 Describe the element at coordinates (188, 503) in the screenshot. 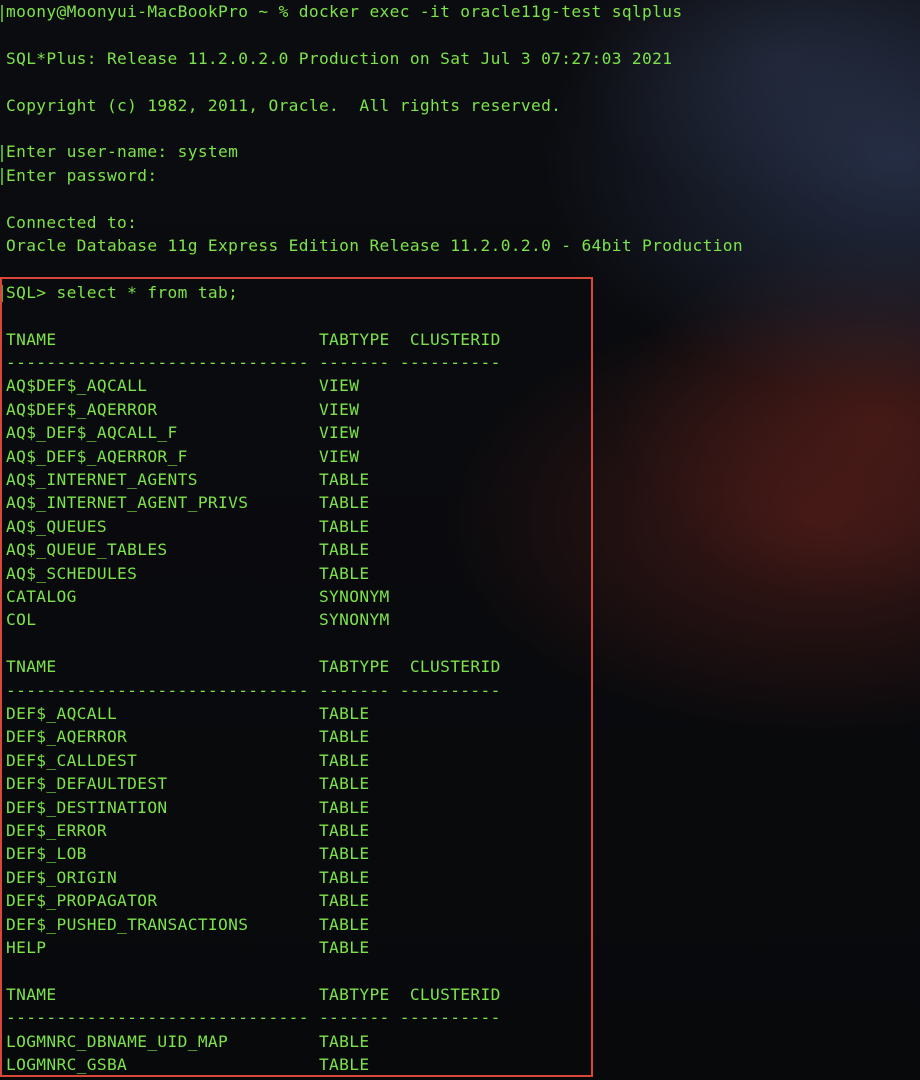

I see `table-row: AQ$_INTERNET_AGENT_PRIVS TABLE` at that location.